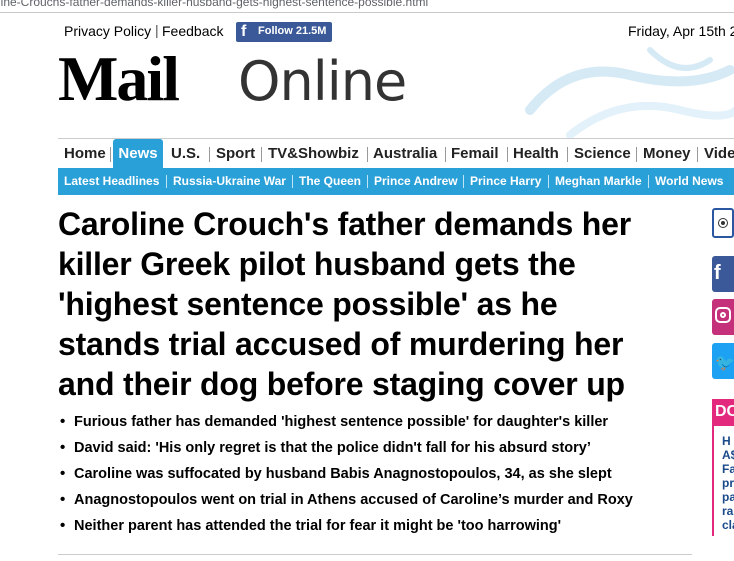  I want to click on subnav-the-queen: The Queen, so click(330, 181).